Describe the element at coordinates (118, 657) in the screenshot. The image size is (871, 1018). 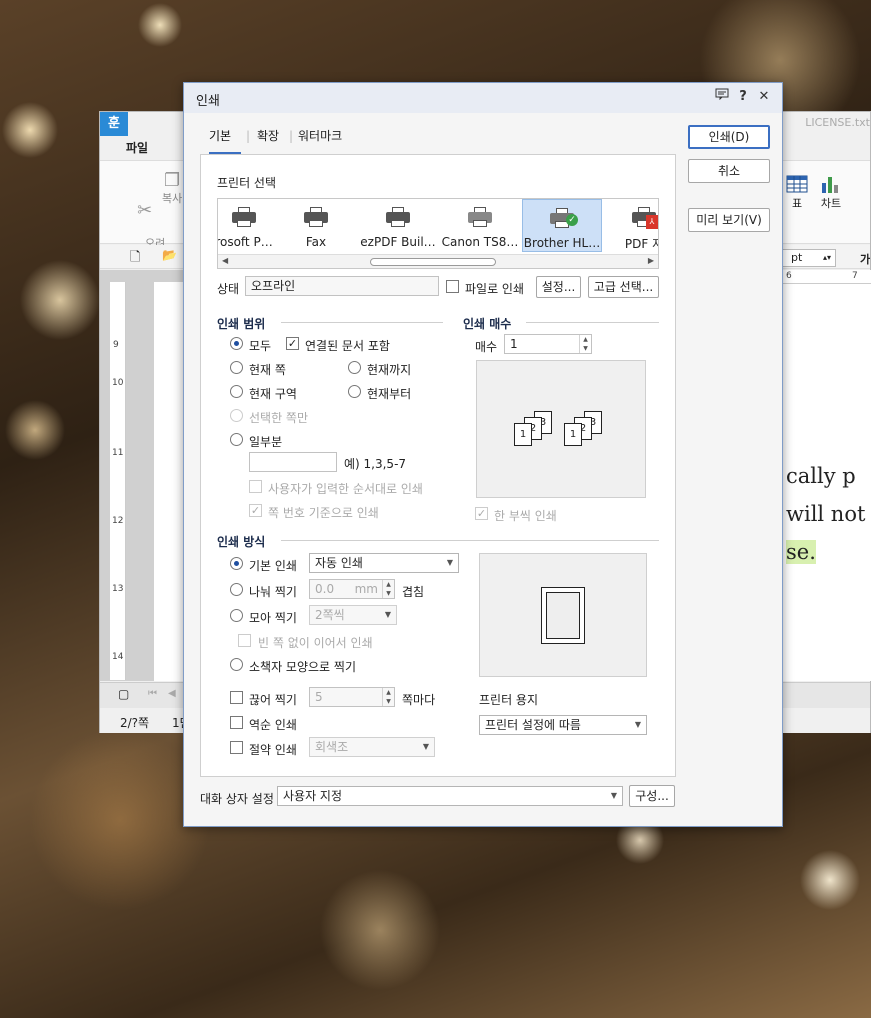
I see `ruler-mark: 14` at that location.